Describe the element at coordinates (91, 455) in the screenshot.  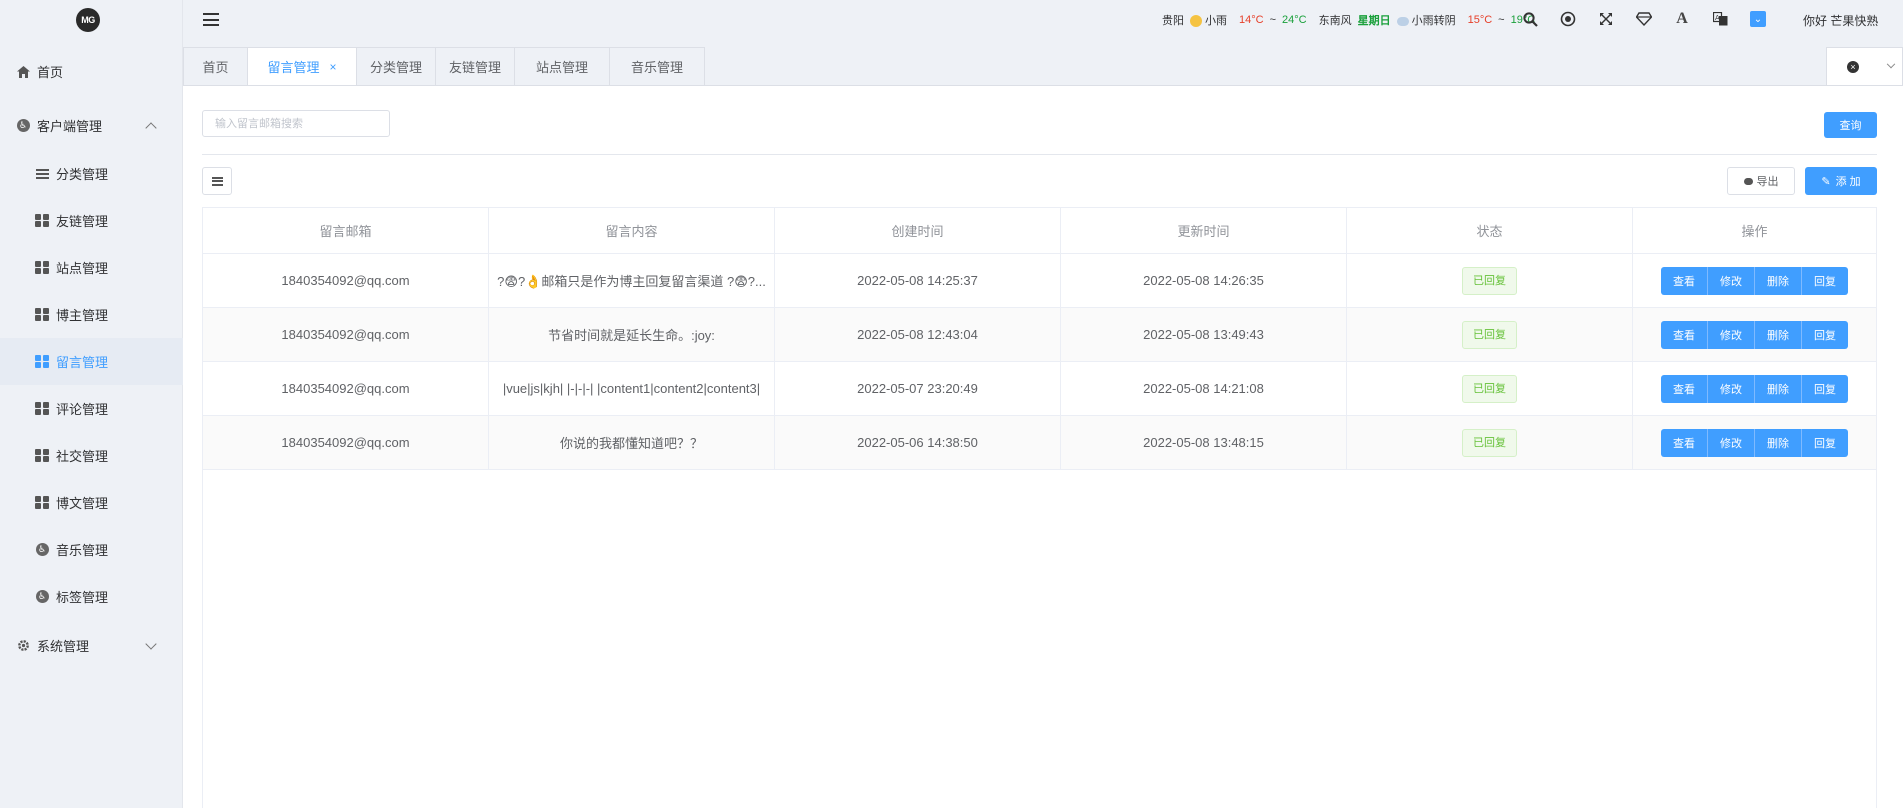
I see `sidebar-item-social: 社交管理` at that location.